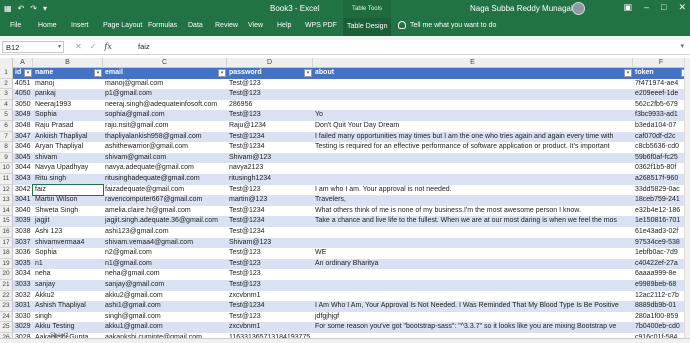 The width and height of the screenshot is (690, 343). What do you see at coordinates (661, 63) in the screenshot?
I see `column-header-f: F` at bounding box center [661, 63].